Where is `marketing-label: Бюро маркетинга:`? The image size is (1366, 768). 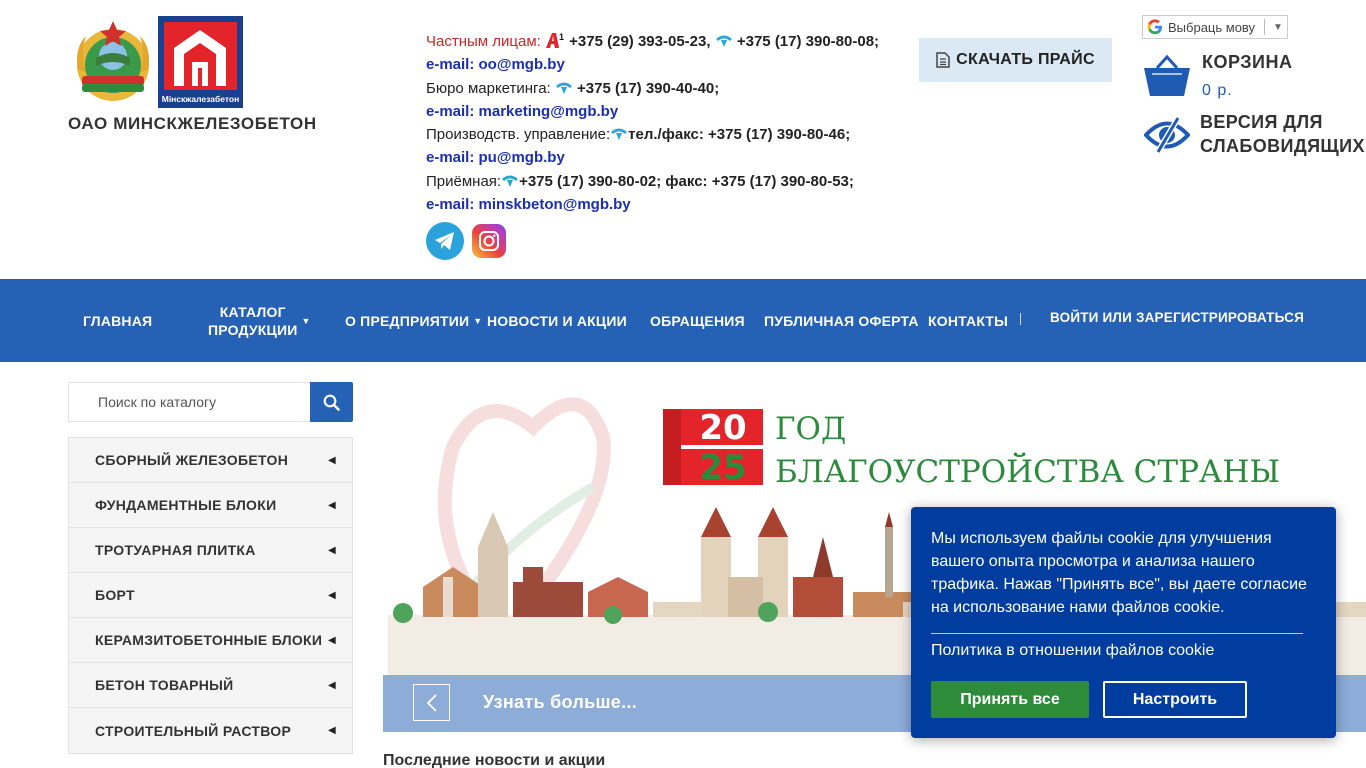 marketing-label: Бюро маркетинга: is located at coordinates (488, 88).